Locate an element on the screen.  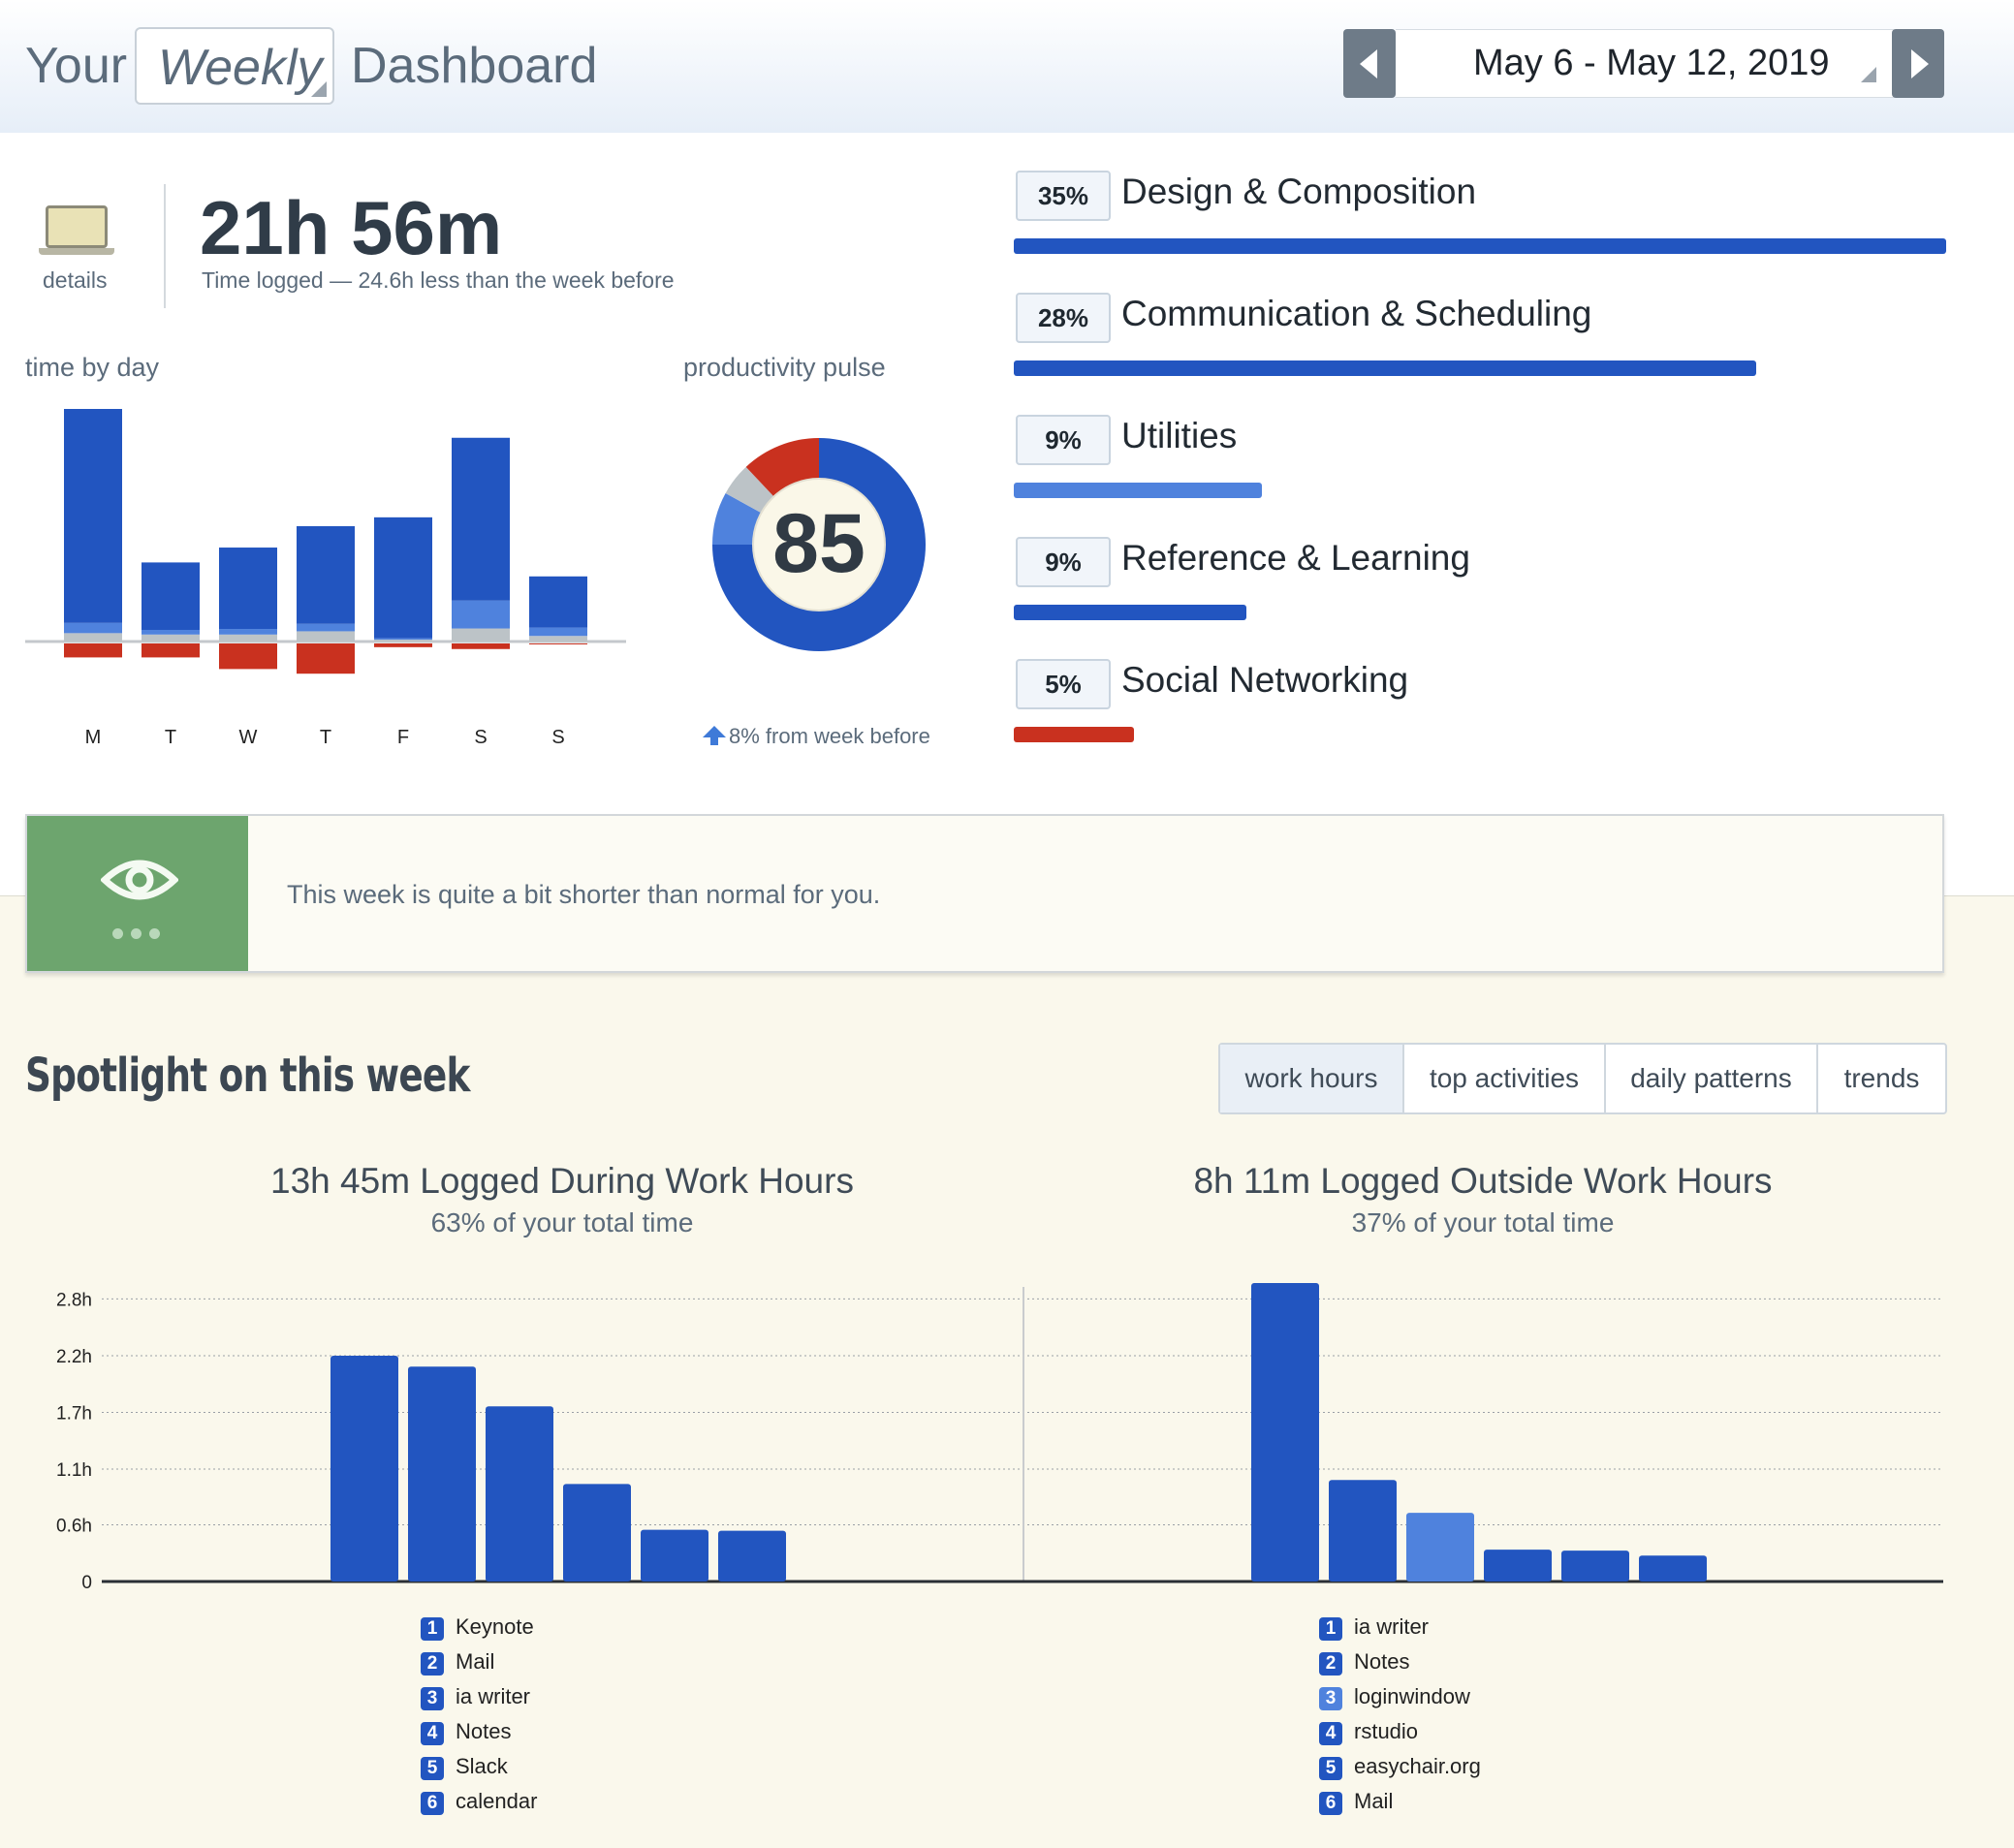
day-label: W is located at coordinates (248, 737).